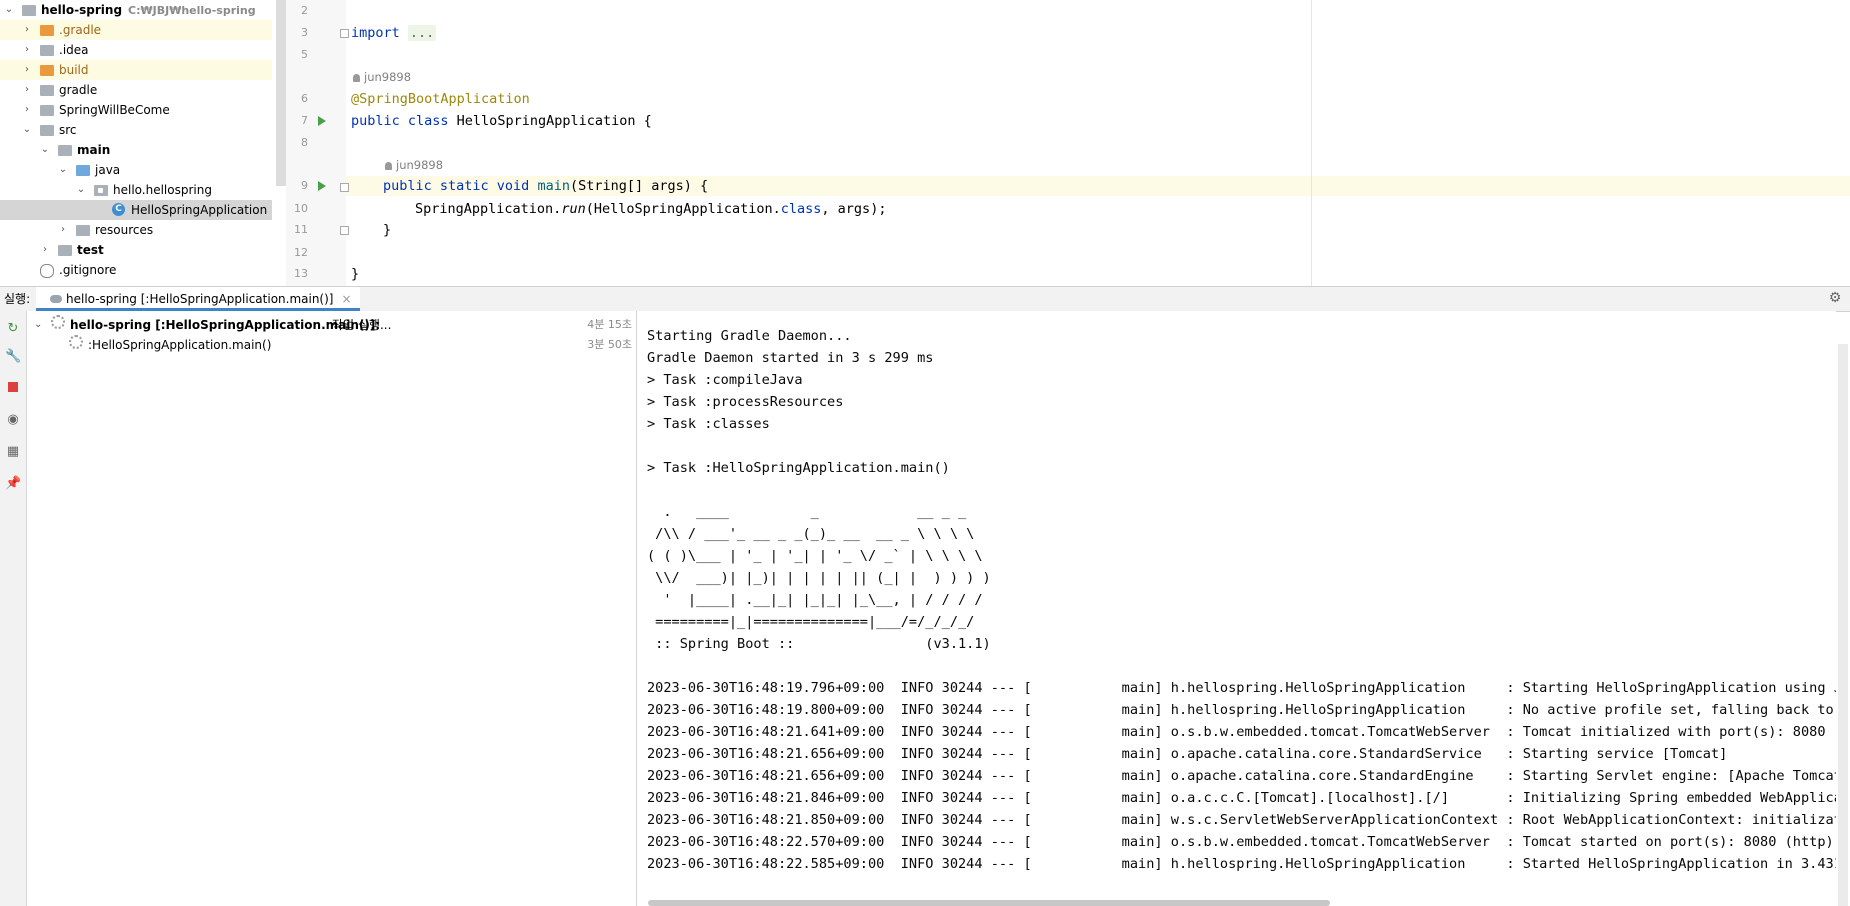  What do you see at coordinates (90, 250) in the screenshot?
I see `tree-item-label: test` at bounding box center [90, 250].